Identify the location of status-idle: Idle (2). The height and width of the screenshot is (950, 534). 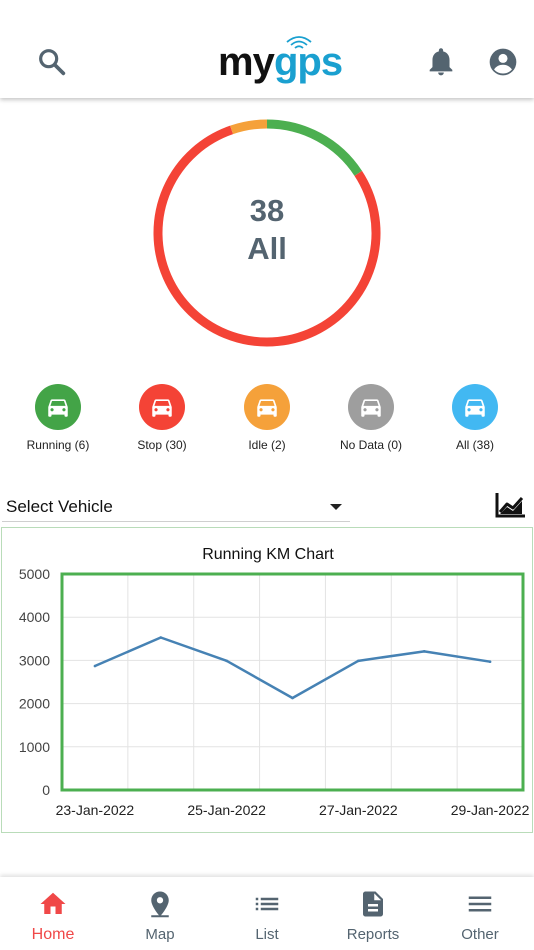
(267, 418).